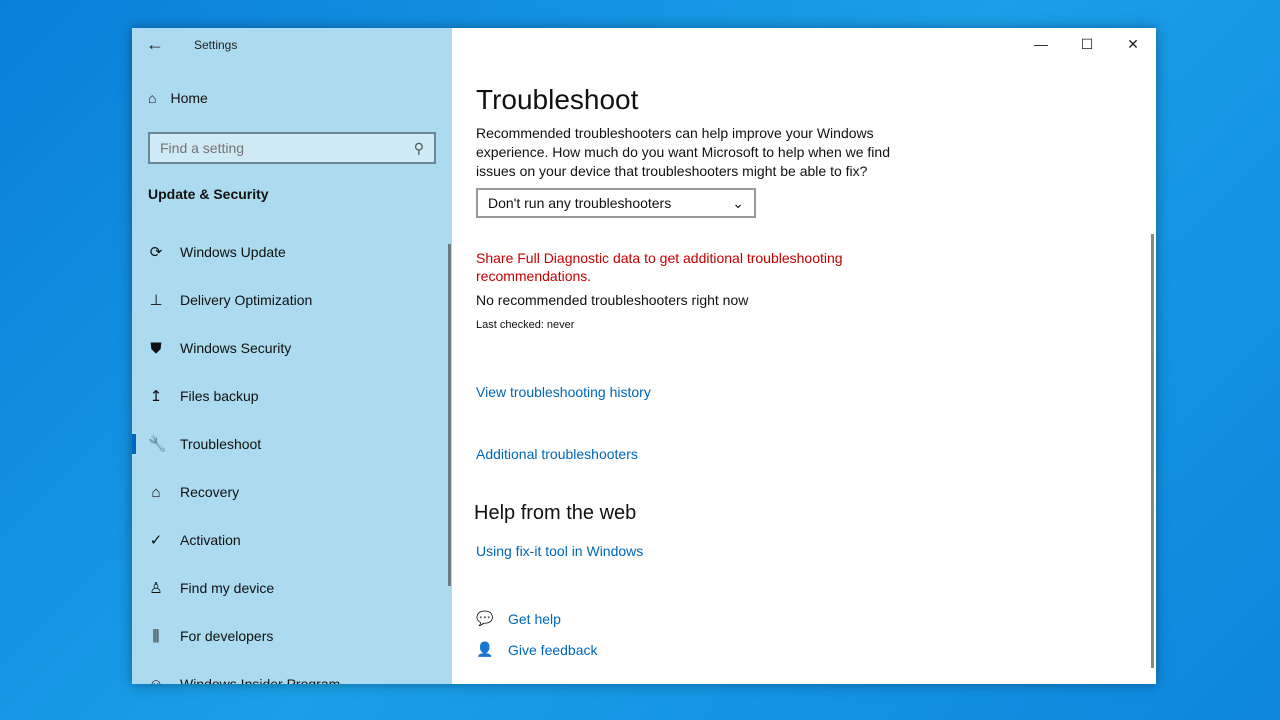 The image size is (1280, 720). Describe the element at coordinates (233, 252) in the screenshot. I see `sidebar-item-label: Windows Update` at that location.